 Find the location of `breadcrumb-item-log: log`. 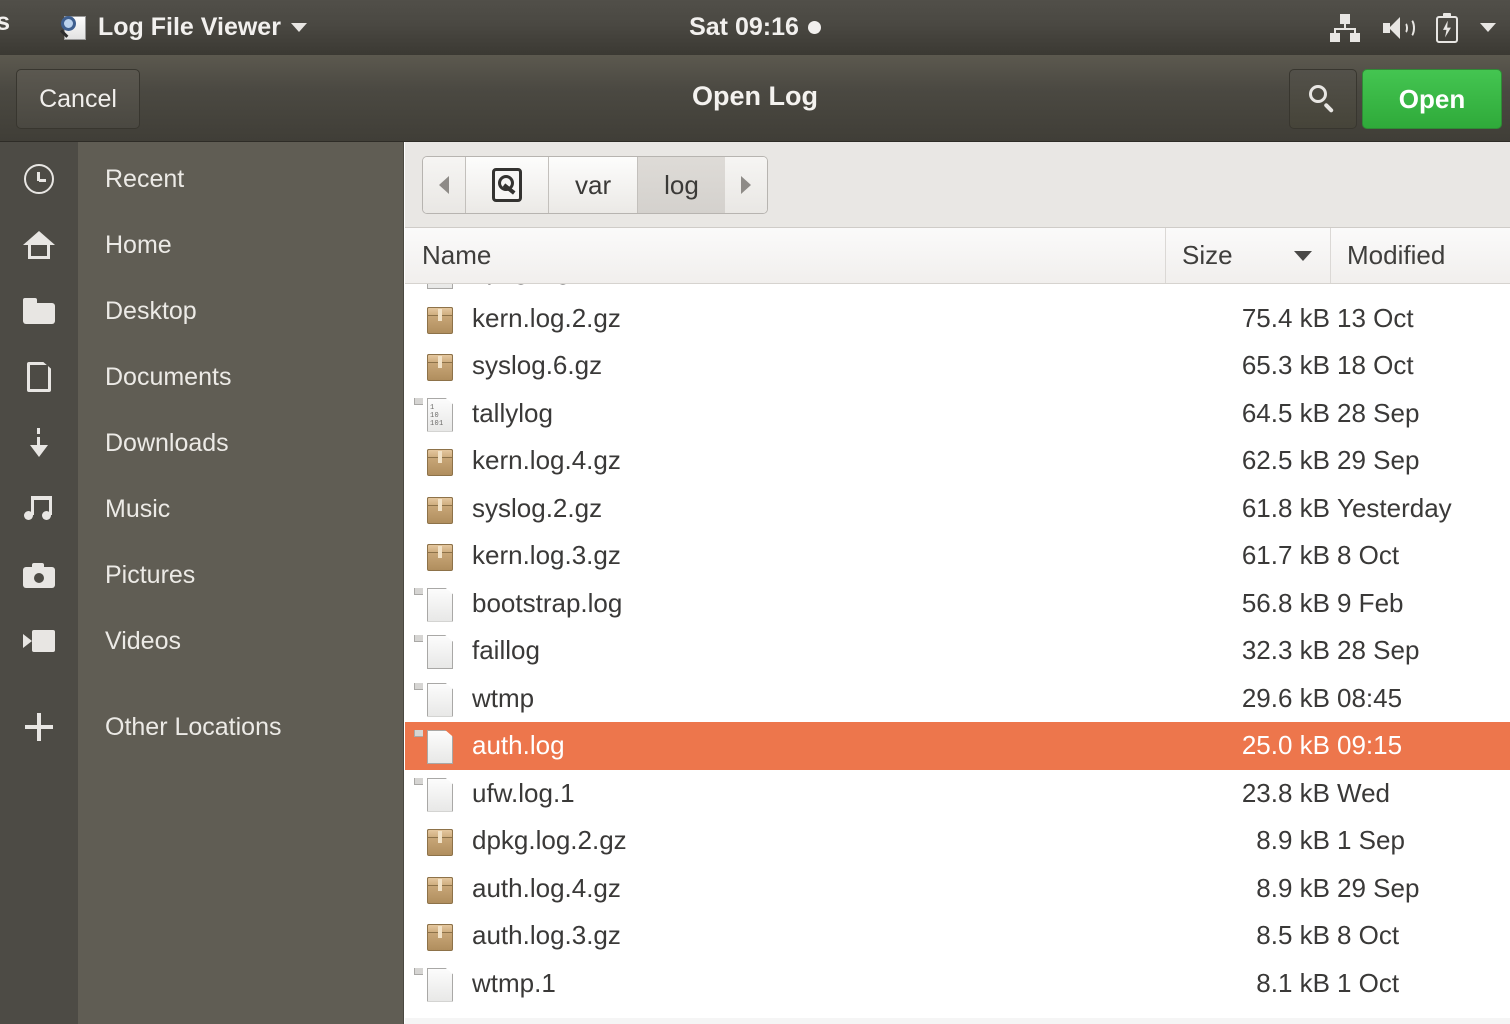

breadcrumb-item-log: log is located at coordinates (681, 185).